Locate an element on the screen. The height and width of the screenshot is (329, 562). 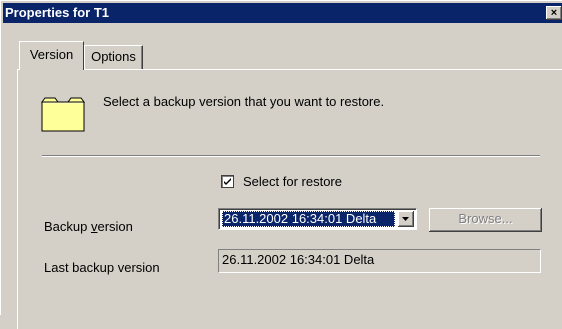
title-bar: Properties for T1 × is located at coordinates (282, 13).